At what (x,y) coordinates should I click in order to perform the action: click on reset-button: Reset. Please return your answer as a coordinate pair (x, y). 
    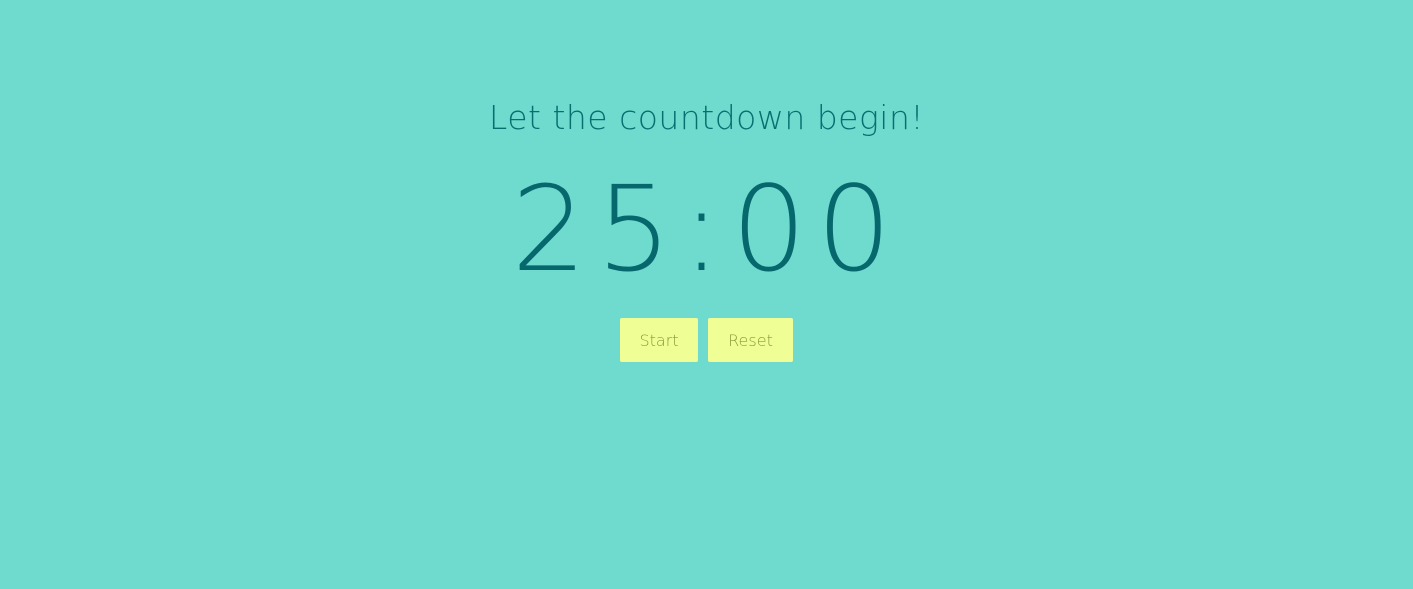
    Looking at the image, I should click on (750, 340).